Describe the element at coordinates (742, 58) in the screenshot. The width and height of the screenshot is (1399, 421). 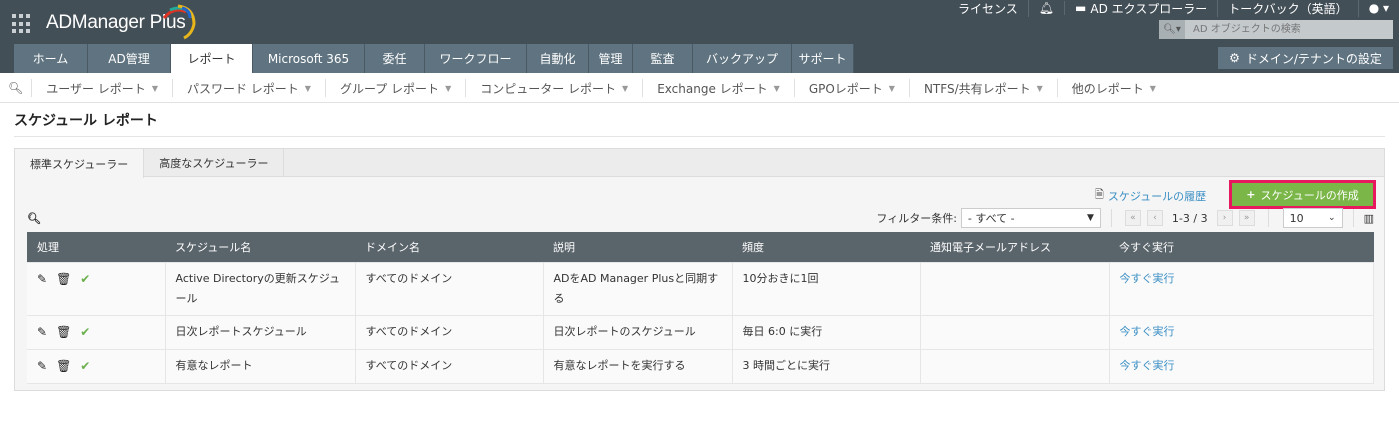
I see `tab-backup: バックアップ` at that location.